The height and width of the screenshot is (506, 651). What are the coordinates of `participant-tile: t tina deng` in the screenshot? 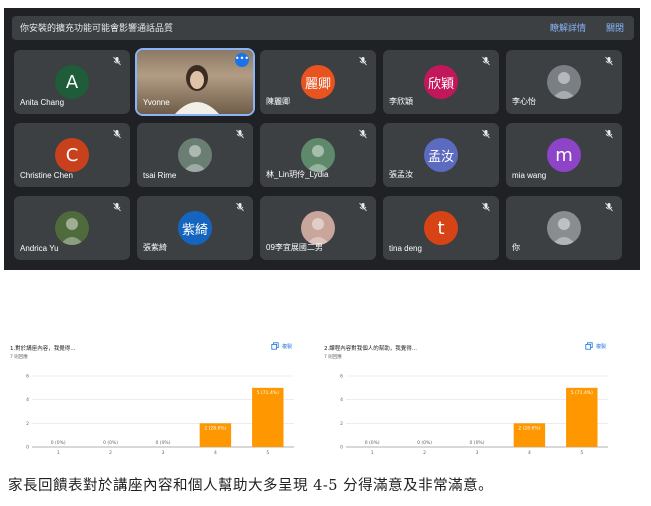 It's located at (441, 228).